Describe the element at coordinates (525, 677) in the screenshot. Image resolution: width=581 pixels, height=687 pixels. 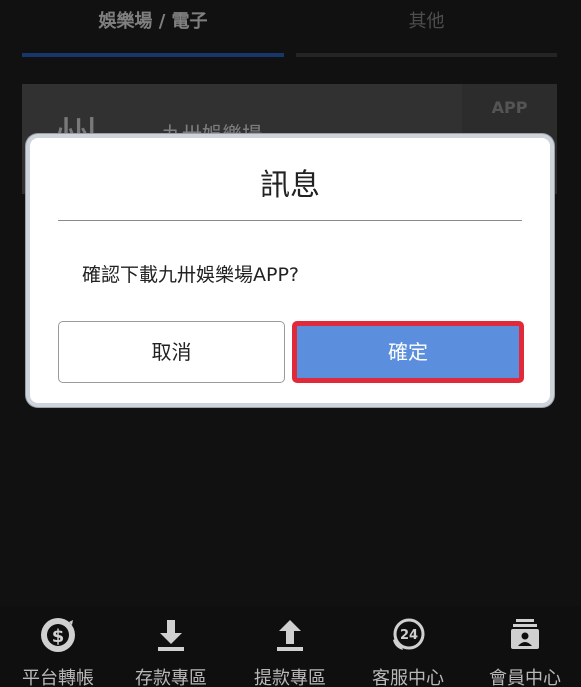
I see `nav-label: 會員中心` at that location.